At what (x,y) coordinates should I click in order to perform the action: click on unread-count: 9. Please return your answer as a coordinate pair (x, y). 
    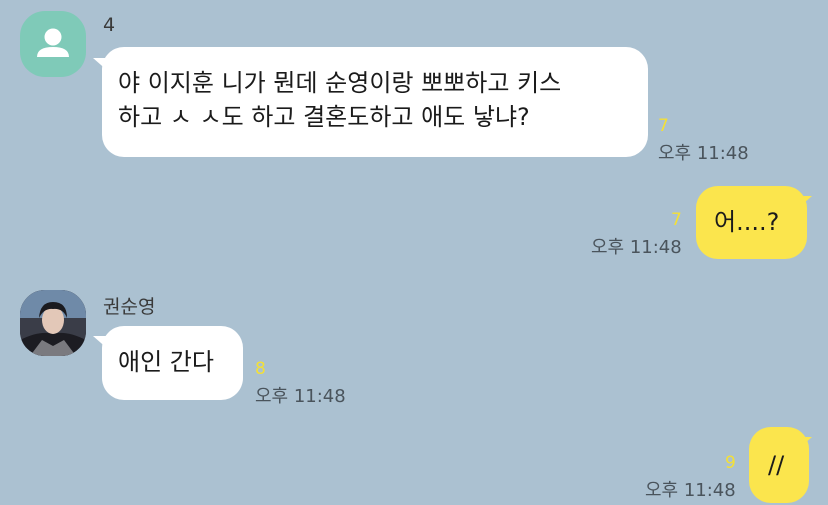
    Looking at the image, I should click on (730, 463).